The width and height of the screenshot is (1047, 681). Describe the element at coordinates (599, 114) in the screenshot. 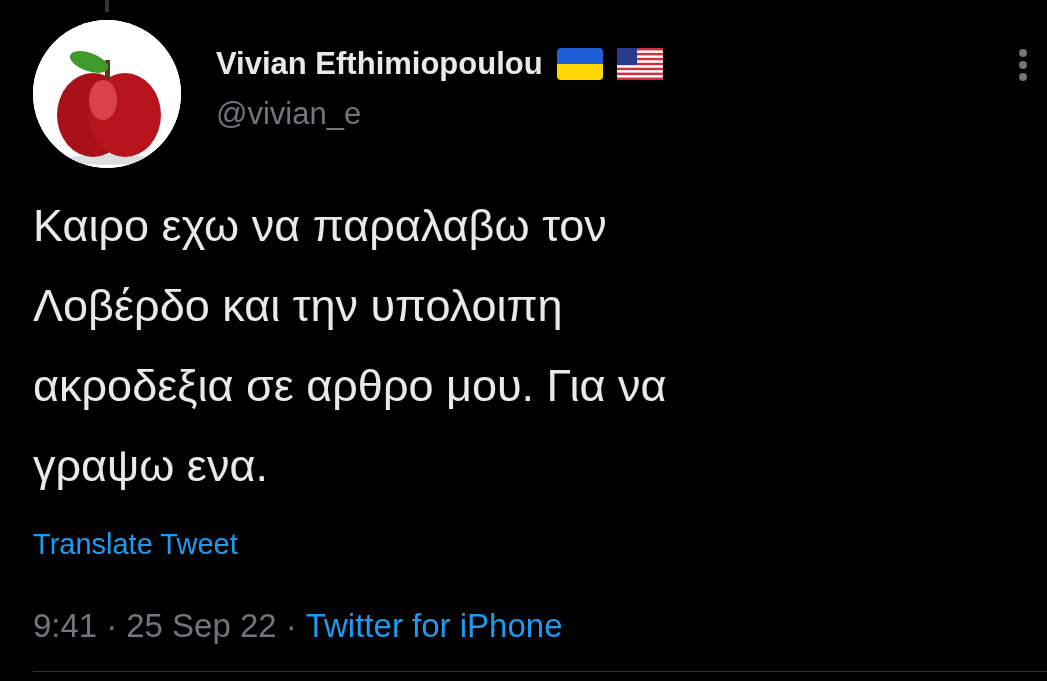

I see `author-handle: @vivian_e` at that location.